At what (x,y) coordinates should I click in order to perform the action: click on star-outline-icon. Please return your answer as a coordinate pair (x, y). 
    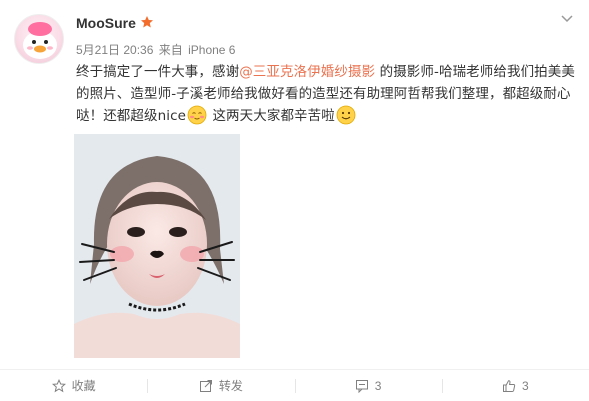
    Looking at the image, I should click on (58, 385).